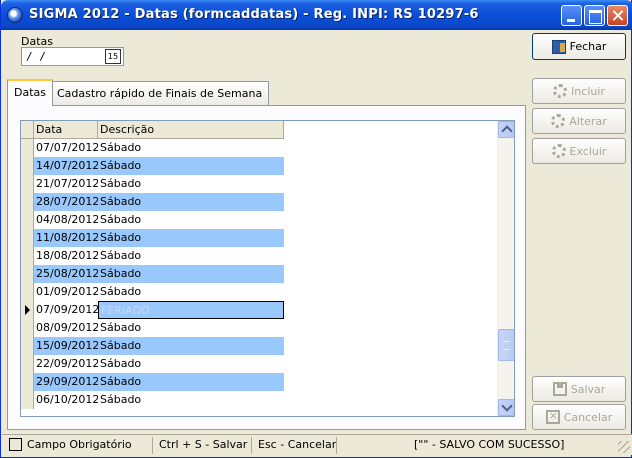  What do you see at coordinates (203, 444) in the screenshot?
I see `status-save-hint: Ctrl + S - Salvar` at bounding box center [203, 444].